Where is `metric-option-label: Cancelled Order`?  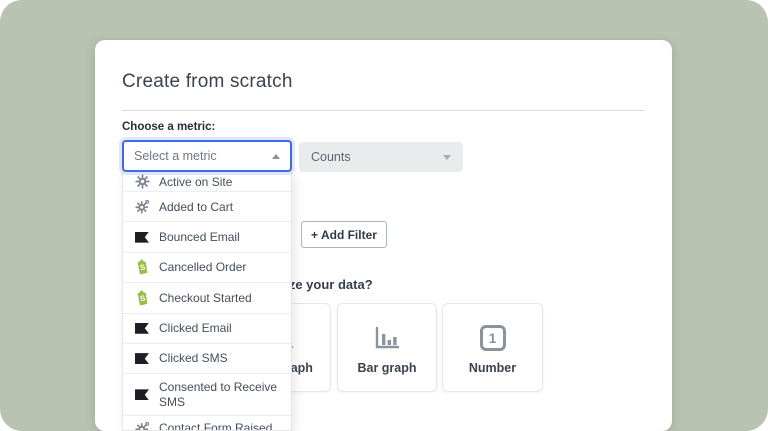
metric-option-label: Cancelled Order is located at coordinates (203, 267).